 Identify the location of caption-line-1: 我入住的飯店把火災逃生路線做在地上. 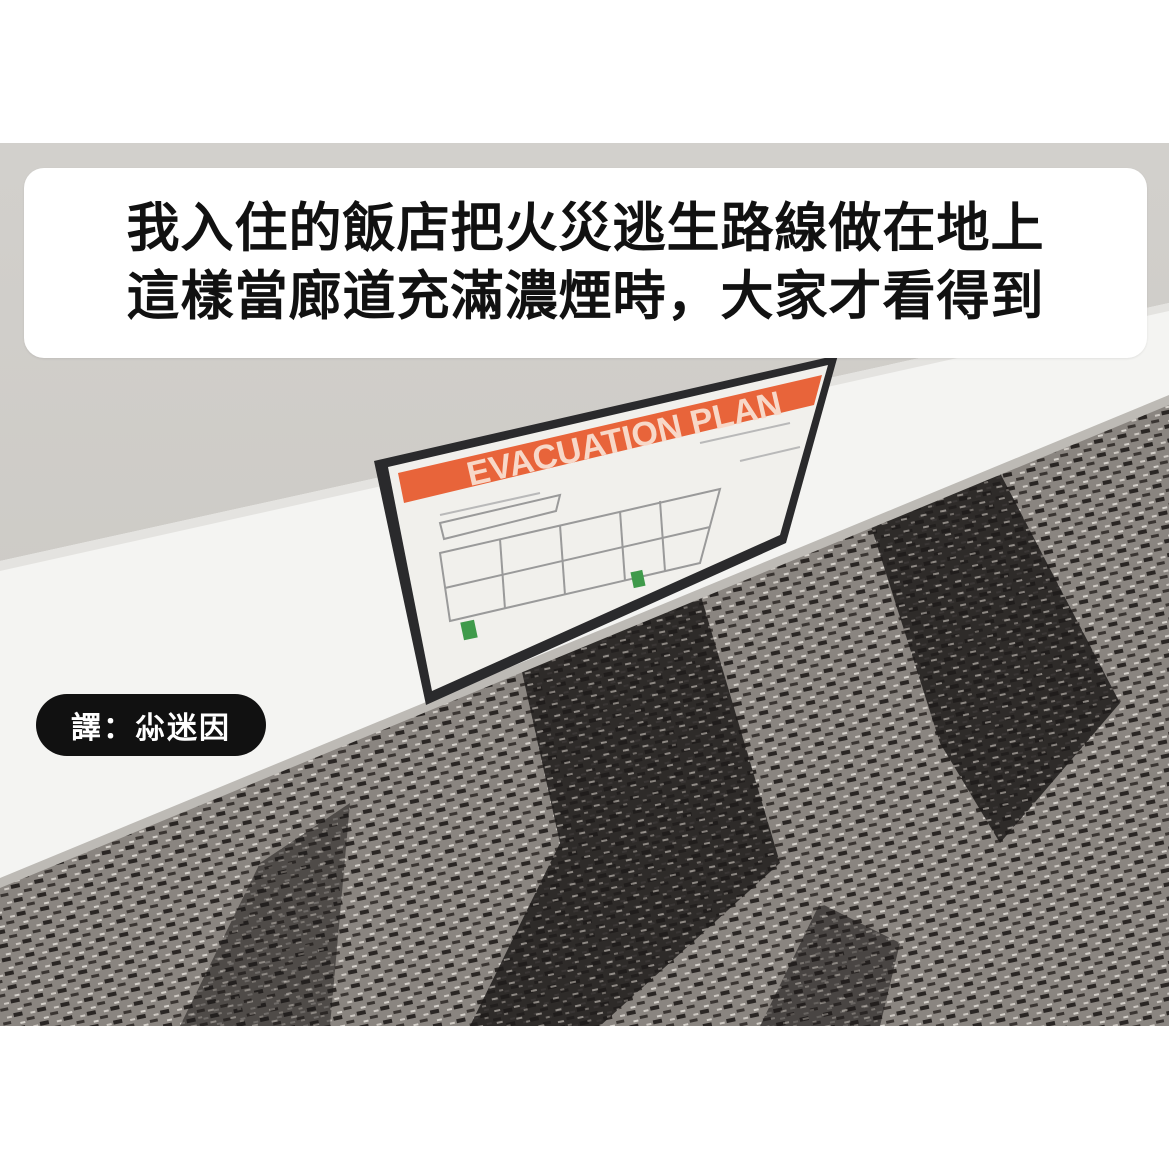
(585, 228).